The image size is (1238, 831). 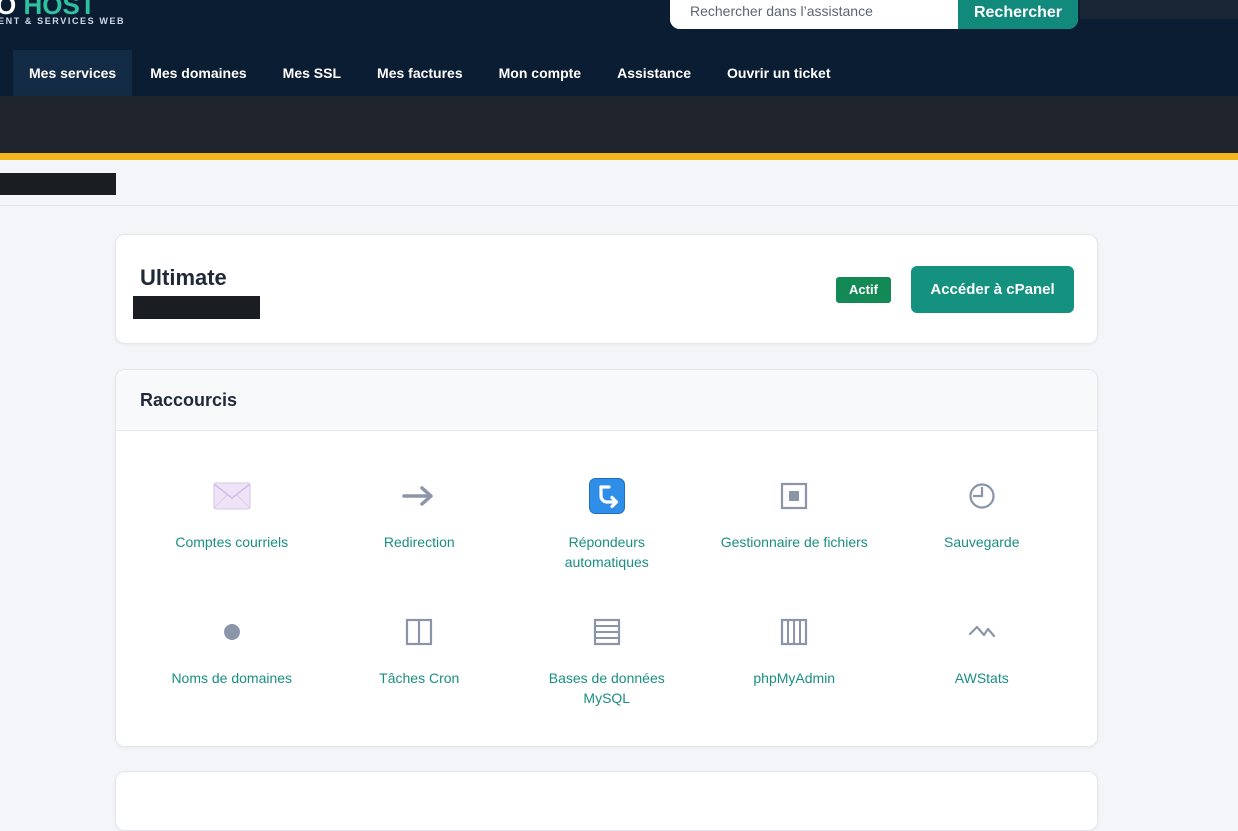 What do you see at coordinates (232, 632) in the screenshot?
I see `dot-icon` at bounding box center [232, 632].